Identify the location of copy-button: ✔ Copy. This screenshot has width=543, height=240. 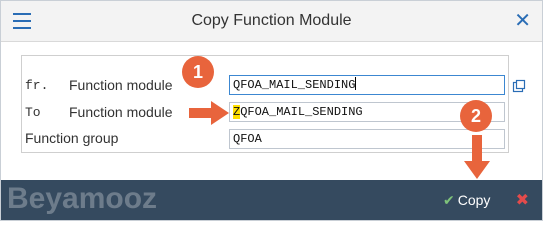
(466, 200).